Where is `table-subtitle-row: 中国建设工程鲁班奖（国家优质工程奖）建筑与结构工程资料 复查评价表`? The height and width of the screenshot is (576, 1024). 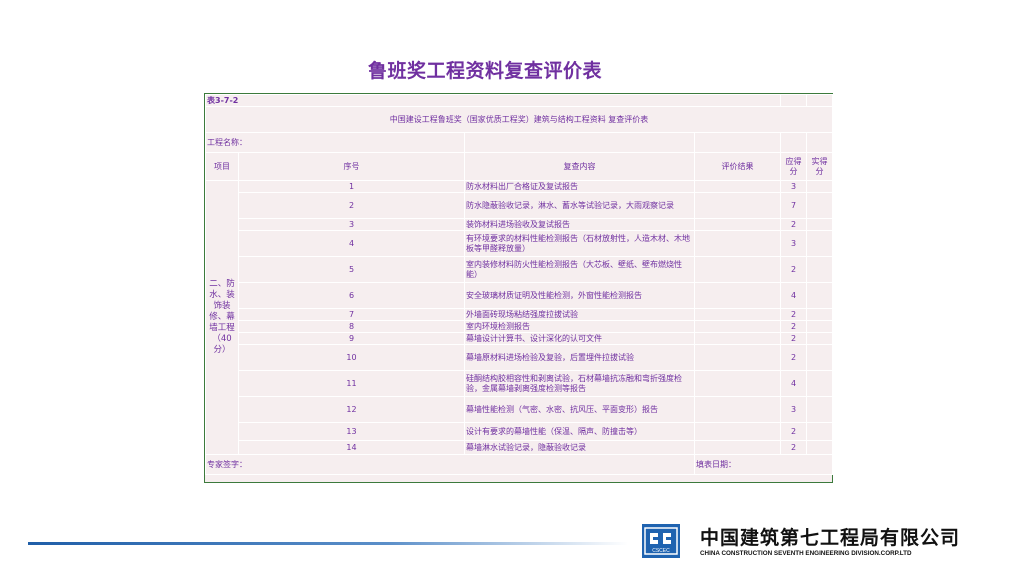
table-subtitle-row: 中国建设工程鲁班奖（国家优质工程奖）建筑与结构工程资料 复查评价表 is located at coordinates (519, 119).